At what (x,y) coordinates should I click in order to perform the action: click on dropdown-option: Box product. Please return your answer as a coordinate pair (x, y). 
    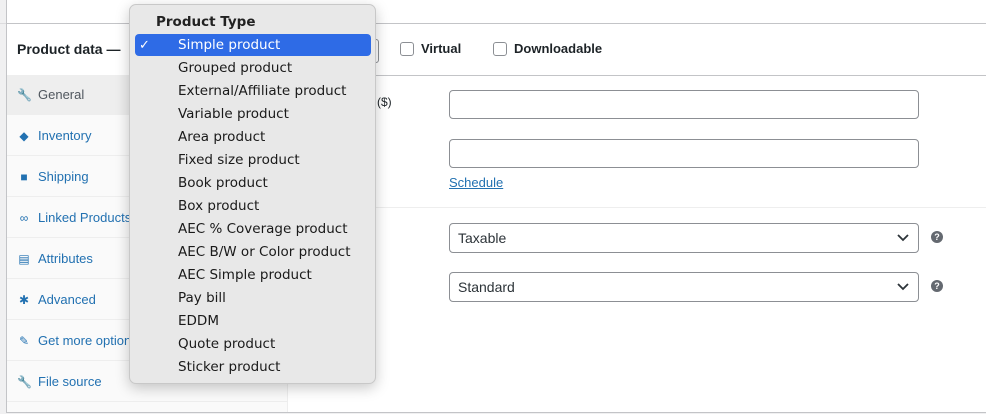
    Looking at the image, I should click on (253, 206).